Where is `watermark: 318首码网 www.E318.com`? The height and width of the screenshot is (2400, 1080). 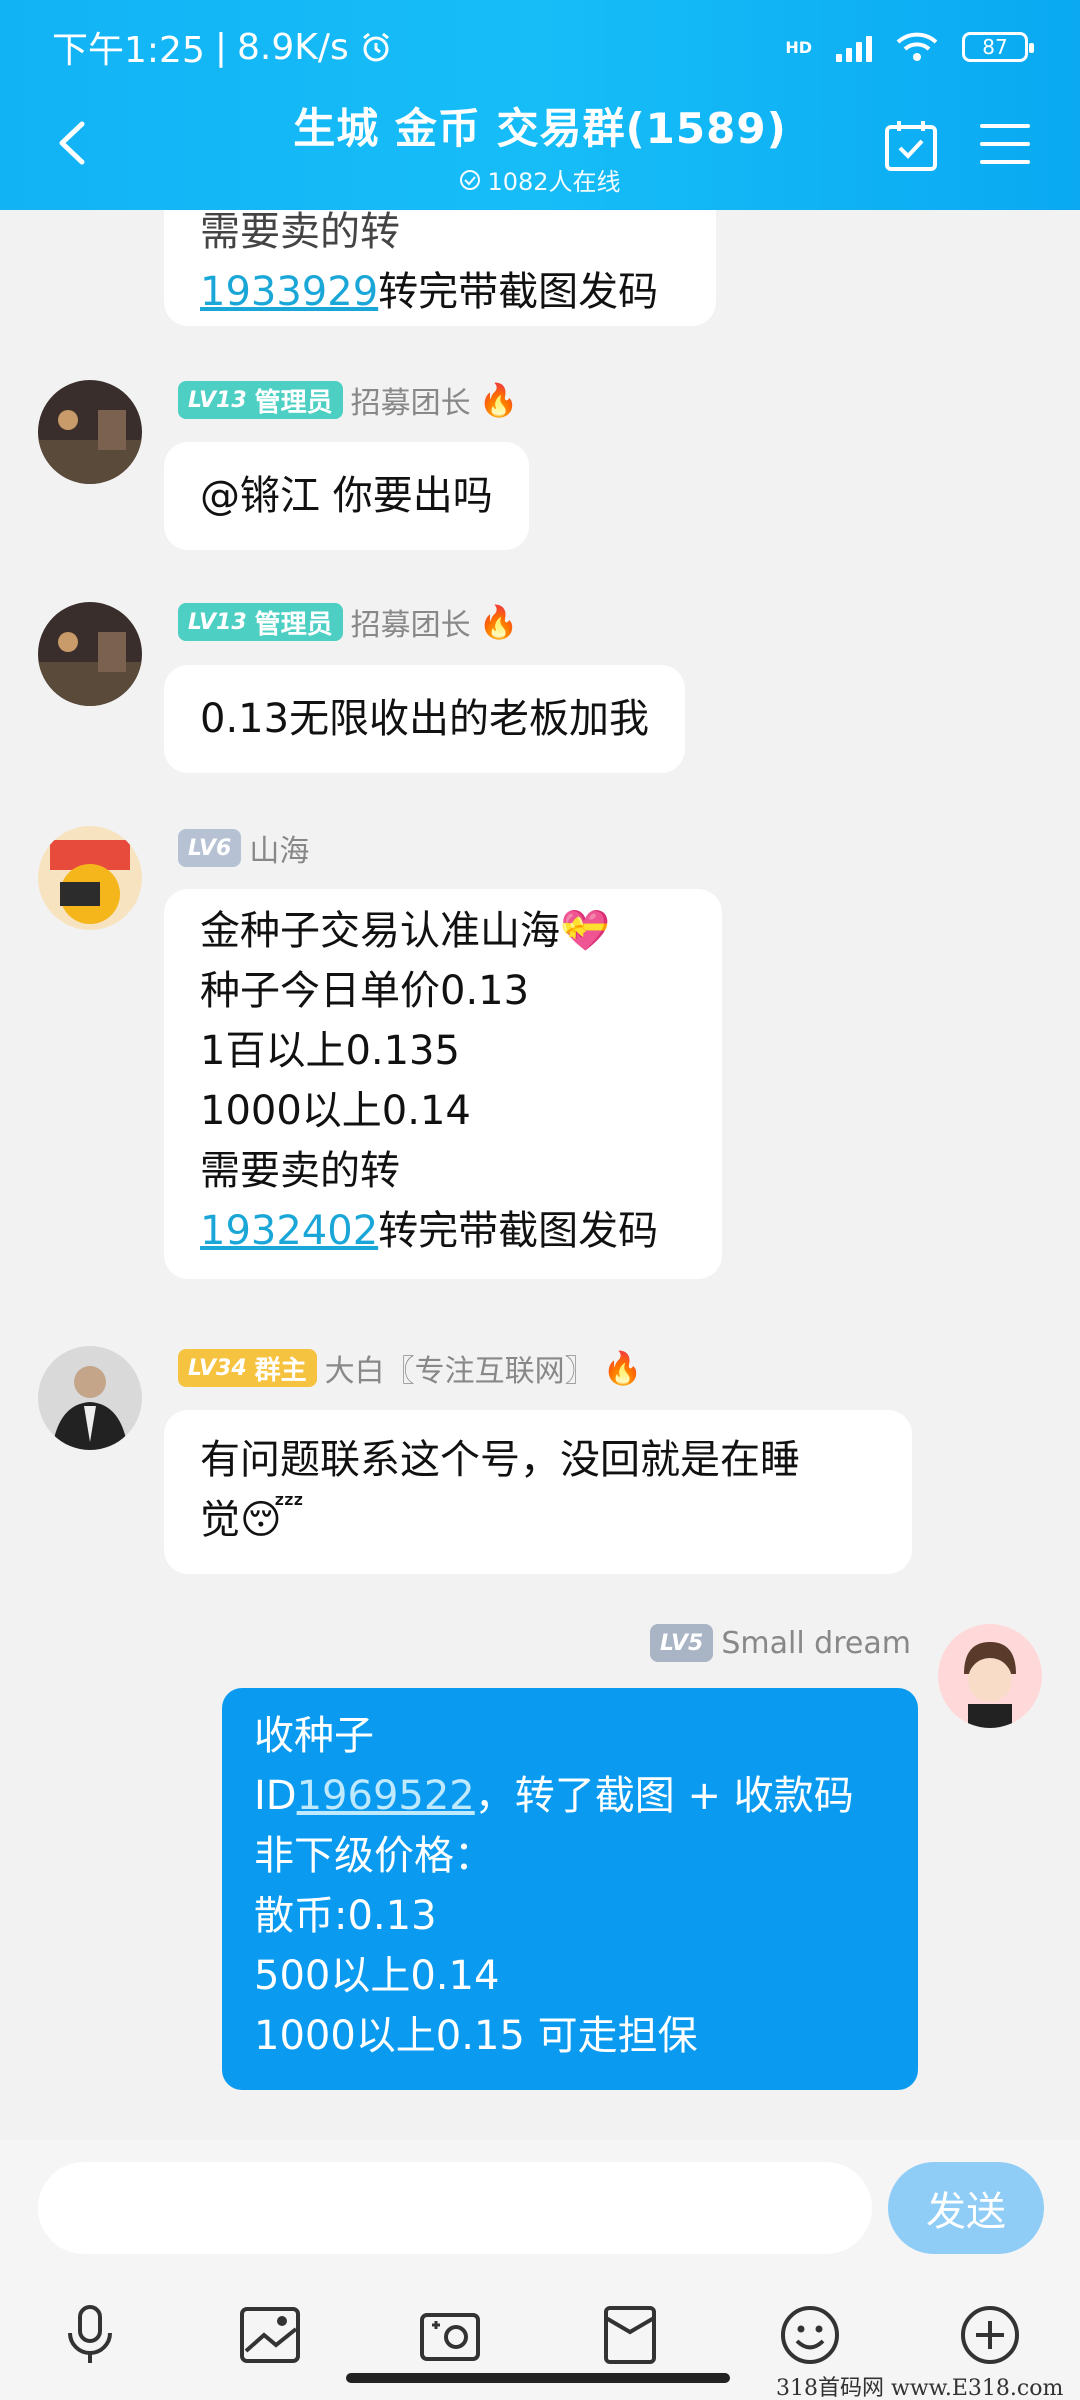 watermark: 318首码网 www.E318.com is located at coordinates (920, 2388).